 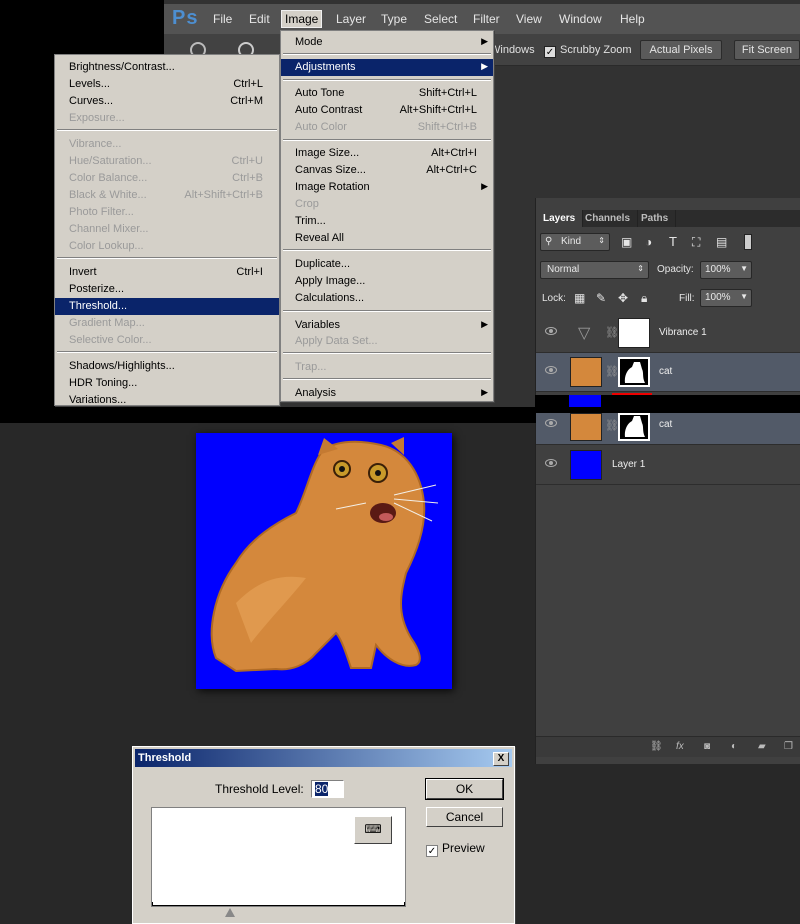 What do you see at coordinates (387, 325) in the screenshot?
I see `menu-item-variables: Variables ▶` at bounding box center [387, 325].